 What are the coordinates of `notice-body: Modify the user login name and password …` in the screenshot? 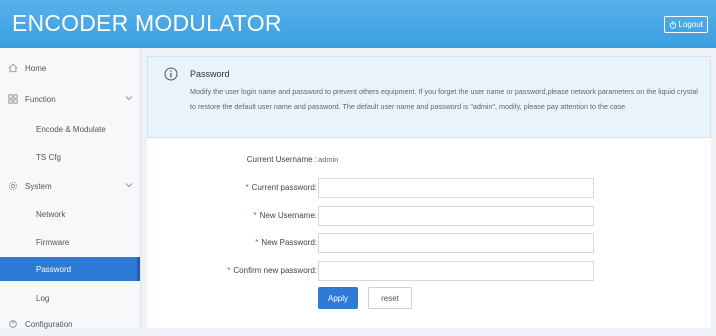 It's located at (444, 99).